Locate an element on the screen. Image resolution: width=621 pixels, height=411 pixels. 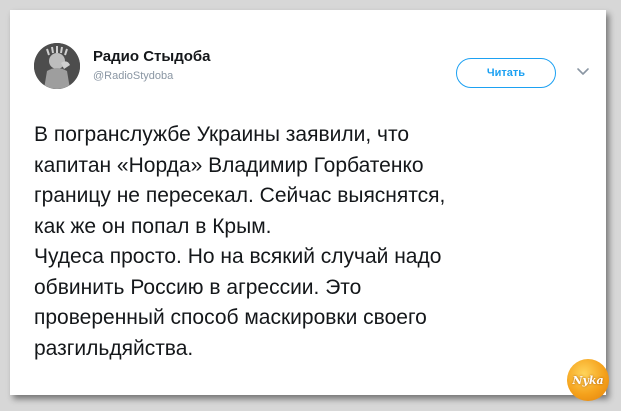
display-name: Радио Стыдоба is located at coordinates (152, 56).